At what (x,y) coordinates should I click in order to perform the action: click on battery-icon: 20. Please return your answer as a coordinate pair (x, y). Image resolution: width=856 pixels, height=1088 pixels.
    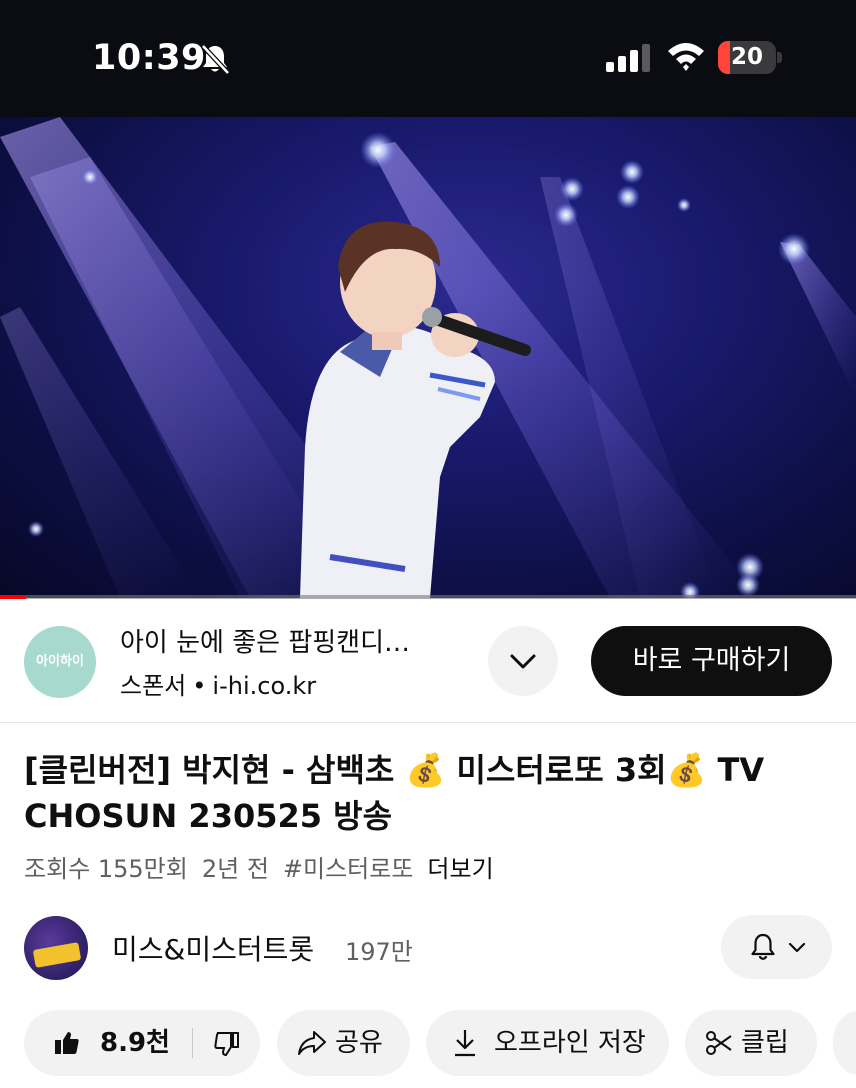
    Looking at the image, I should click on (750, 57).